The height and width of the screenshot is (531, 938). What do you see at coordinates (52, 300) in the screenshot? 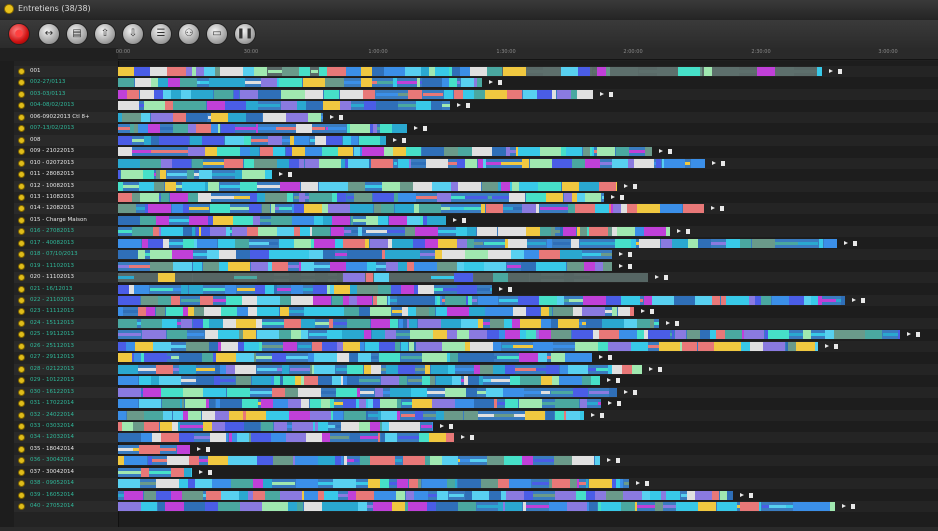
I see `track-label: 022 - 21102013` at bounding box center [52, 300].